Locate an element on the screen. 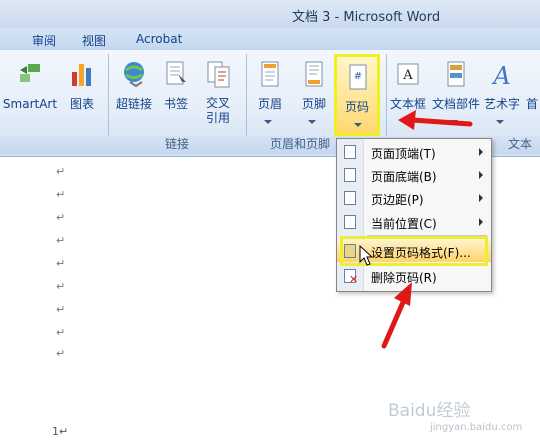 The image size is (540, 444). watermark-url: jingyan.baidu.com is located at coordinates (476, 427).